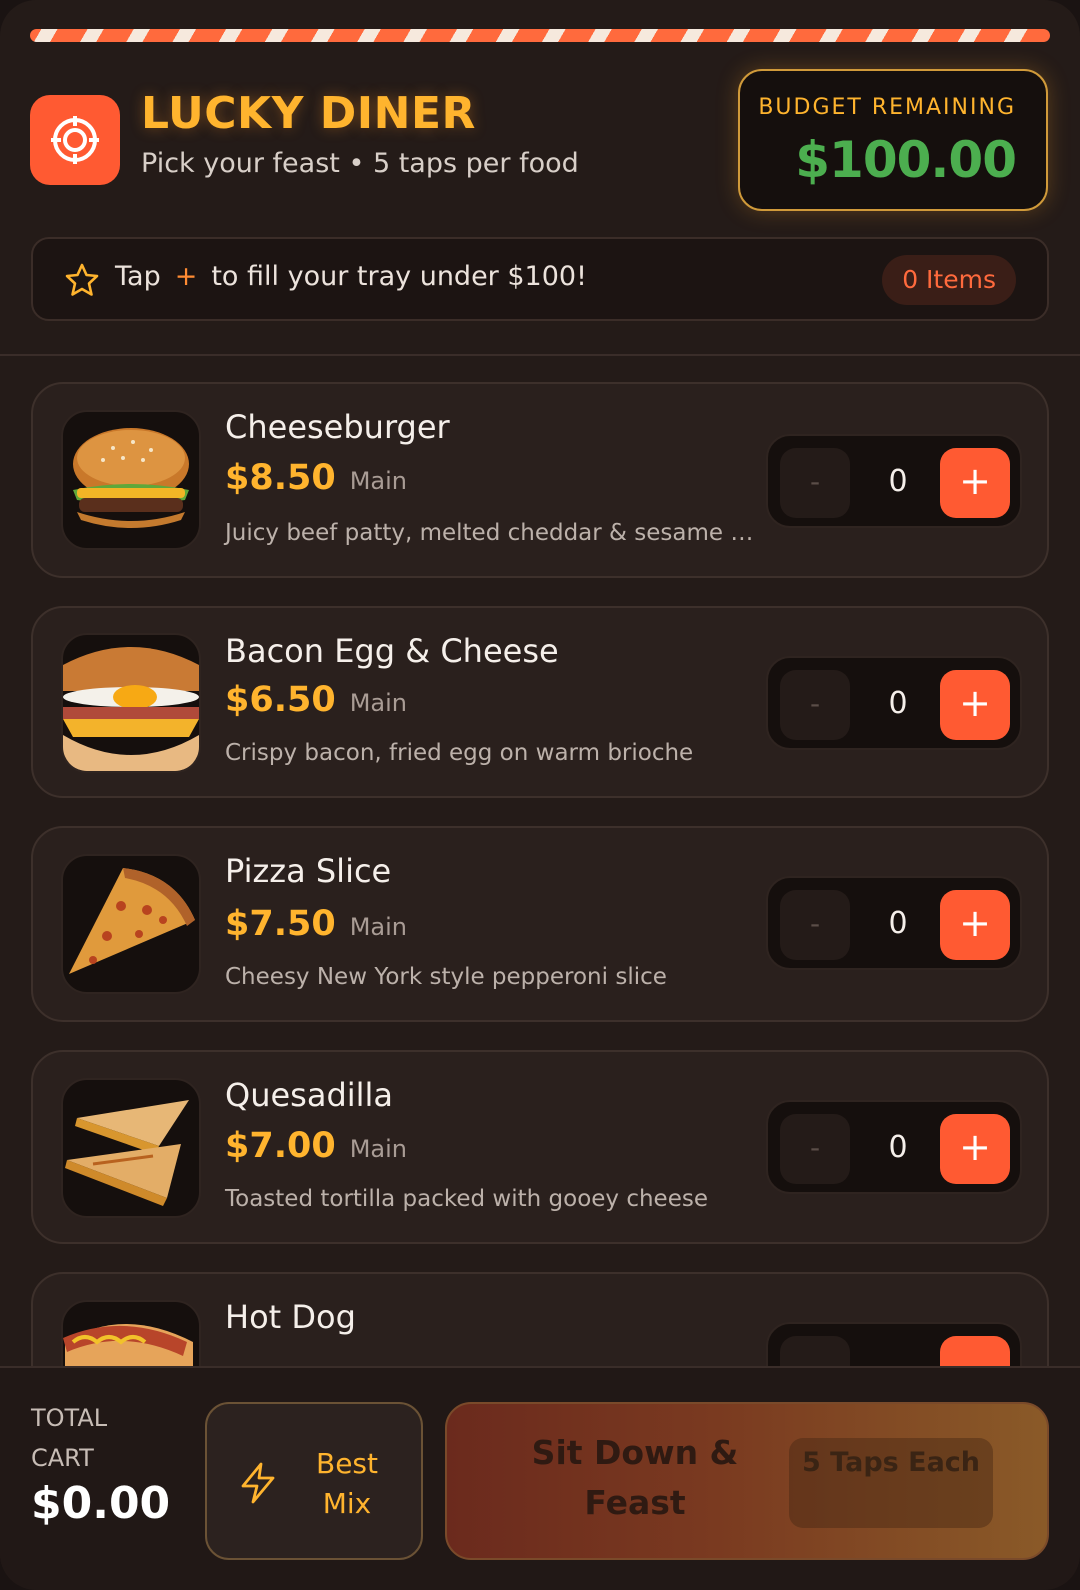 The image size is (1080, 1590). I want to click on app-title: LUCKY DINER, so click(308, 113).